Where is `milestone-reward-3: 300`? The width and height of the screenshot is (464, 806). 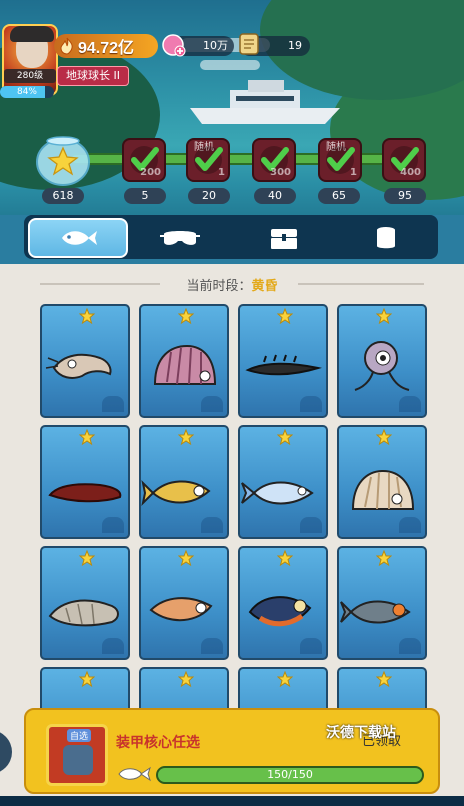 milestone-reward-3: 300 is located at coordinates (274, 160).